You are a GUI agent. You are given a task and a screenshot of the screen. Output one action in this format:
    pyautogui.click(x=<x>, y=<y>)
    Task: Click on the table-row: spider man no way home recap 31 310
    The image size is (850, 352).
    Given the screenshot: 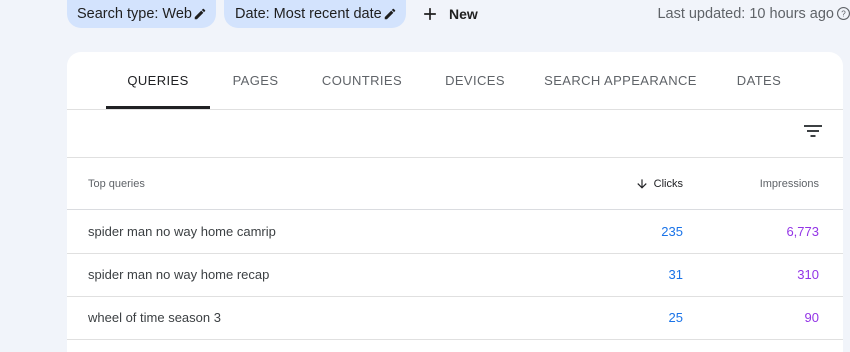 What is the action you would take?
    pyautogui.click(x=455, y=275)
    